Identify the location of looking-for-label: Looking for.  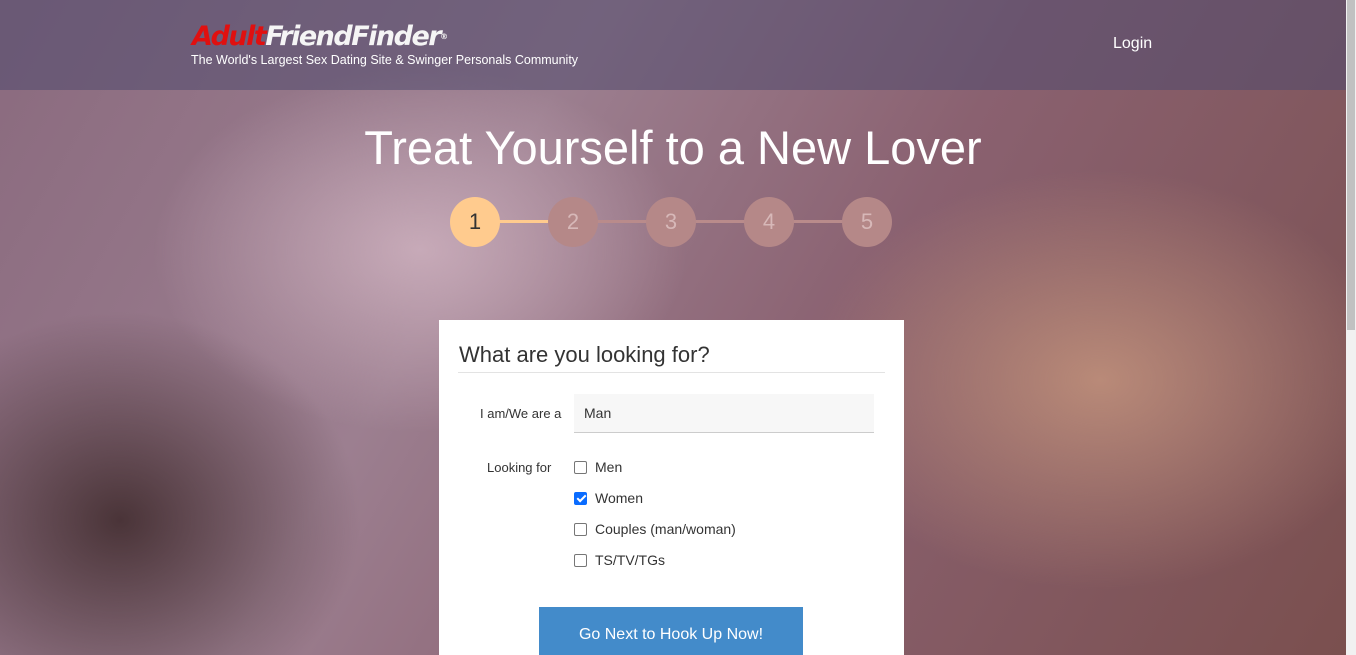
(519, 467).